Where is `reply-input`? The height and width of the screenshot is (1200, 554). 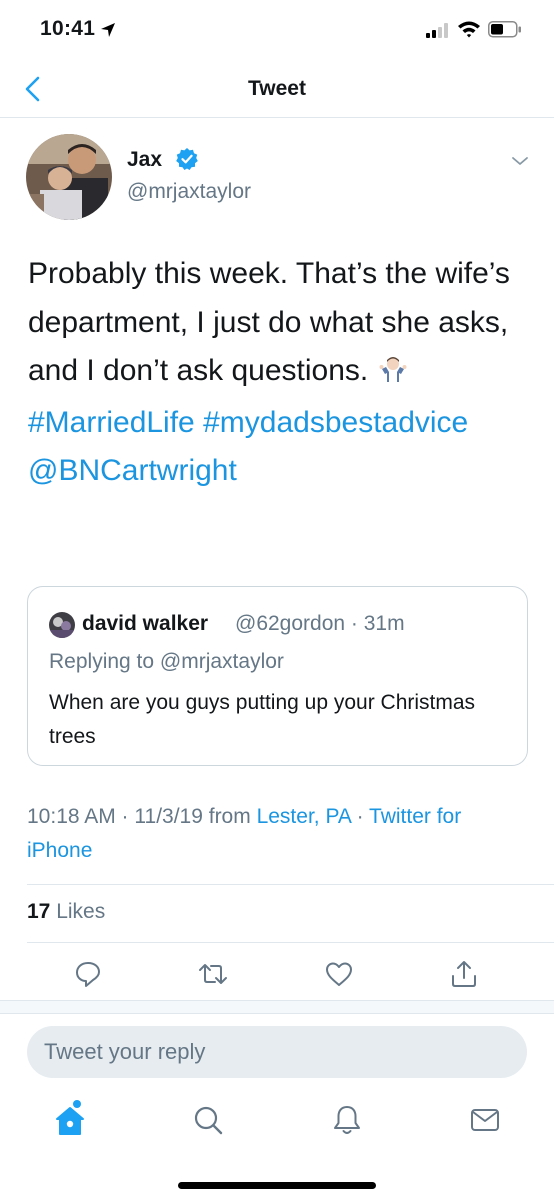 reply-input is located at coordinates (277, 1052).